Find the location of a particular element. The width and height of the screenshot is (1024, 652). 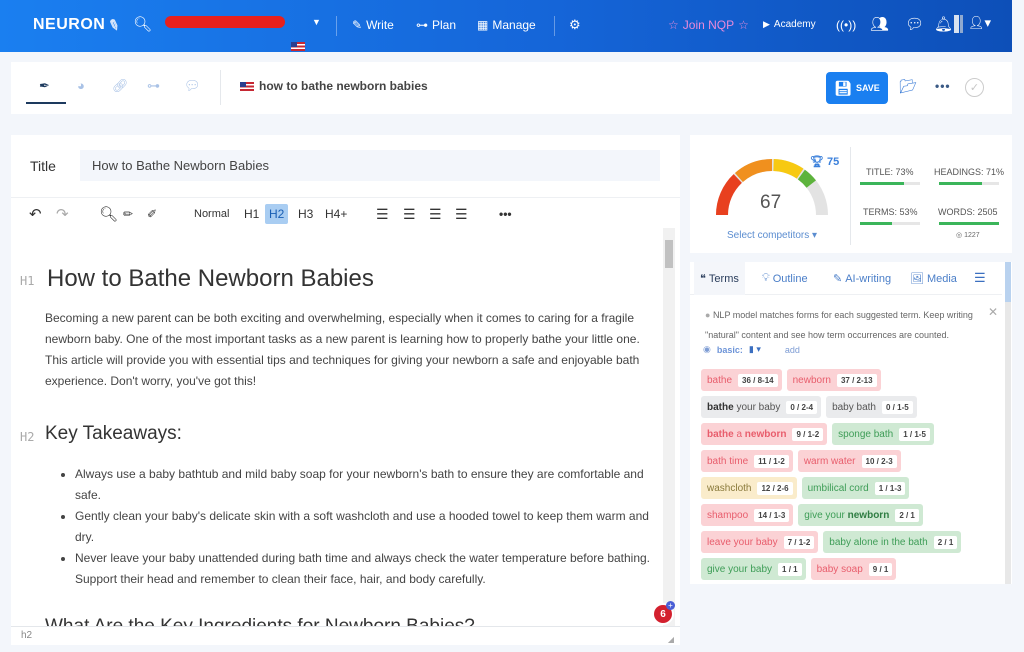

term-chip: baby bath 0 / 1-5 is located at coordinates (871, 407).